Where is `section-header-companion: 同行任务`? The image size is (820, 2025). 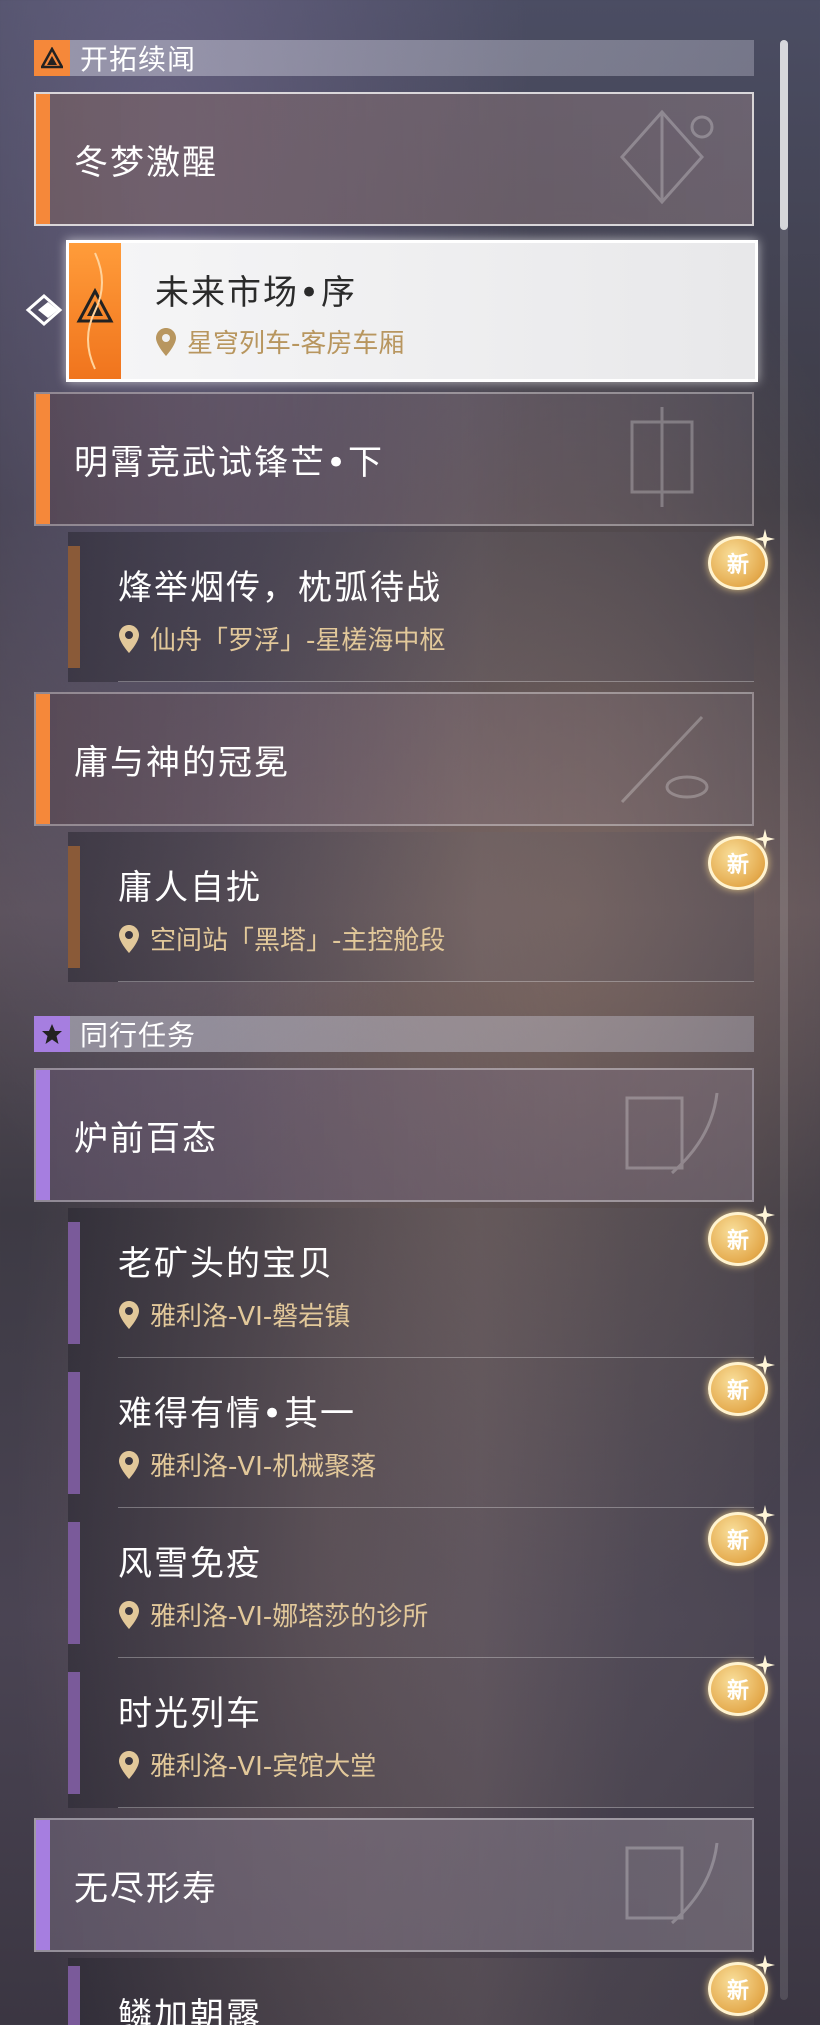 section-header-companion: 同行任务 is located at coordinates (394, 1034).